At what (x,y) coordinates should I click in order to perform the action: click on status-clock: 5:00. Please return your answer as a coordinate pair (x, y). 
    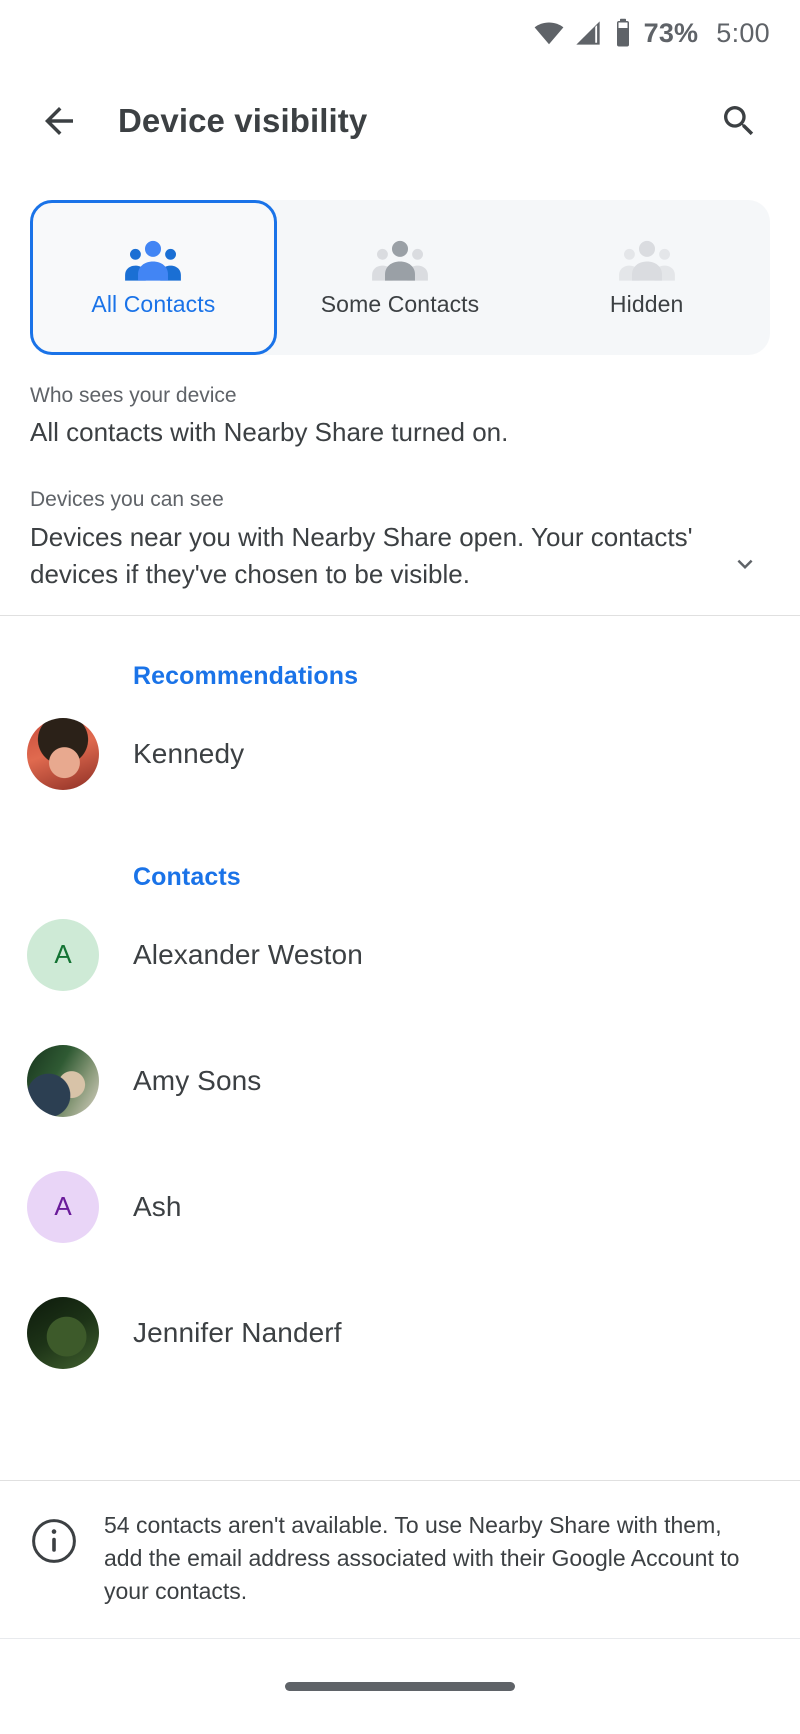
    Looking at the image, I should click on (743, 32).